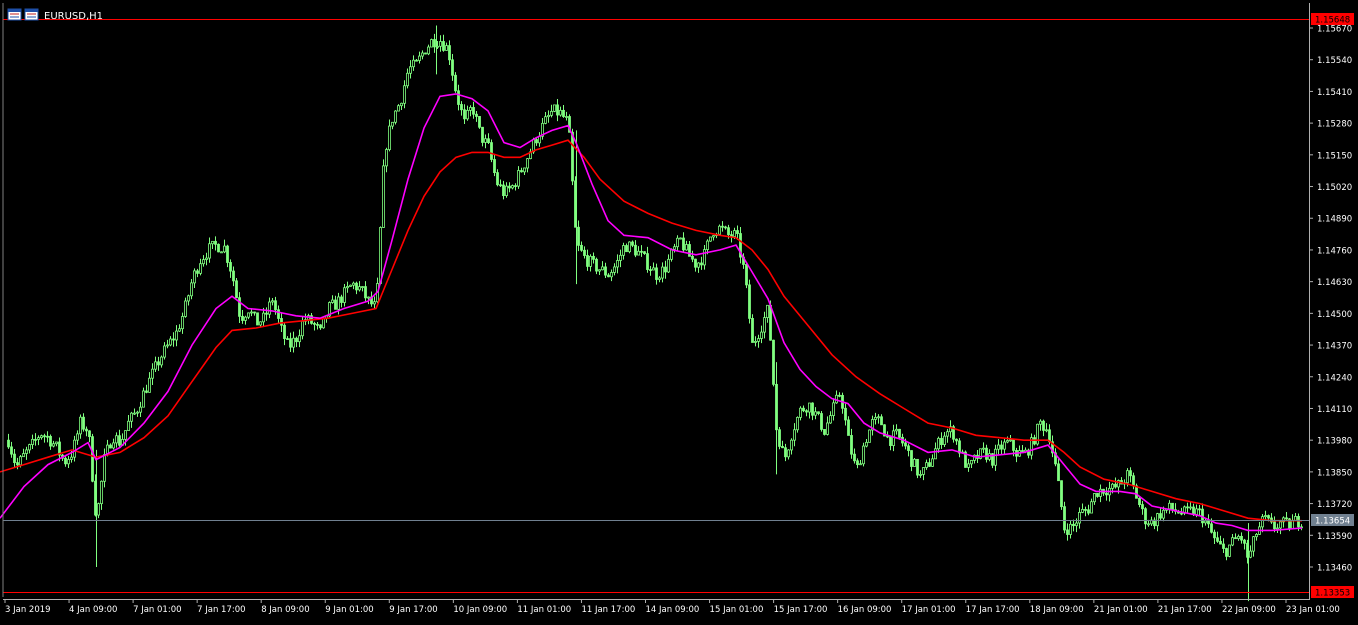  I want to click on x-tick-label: 14 Jan 09:00, so click(673, 610).